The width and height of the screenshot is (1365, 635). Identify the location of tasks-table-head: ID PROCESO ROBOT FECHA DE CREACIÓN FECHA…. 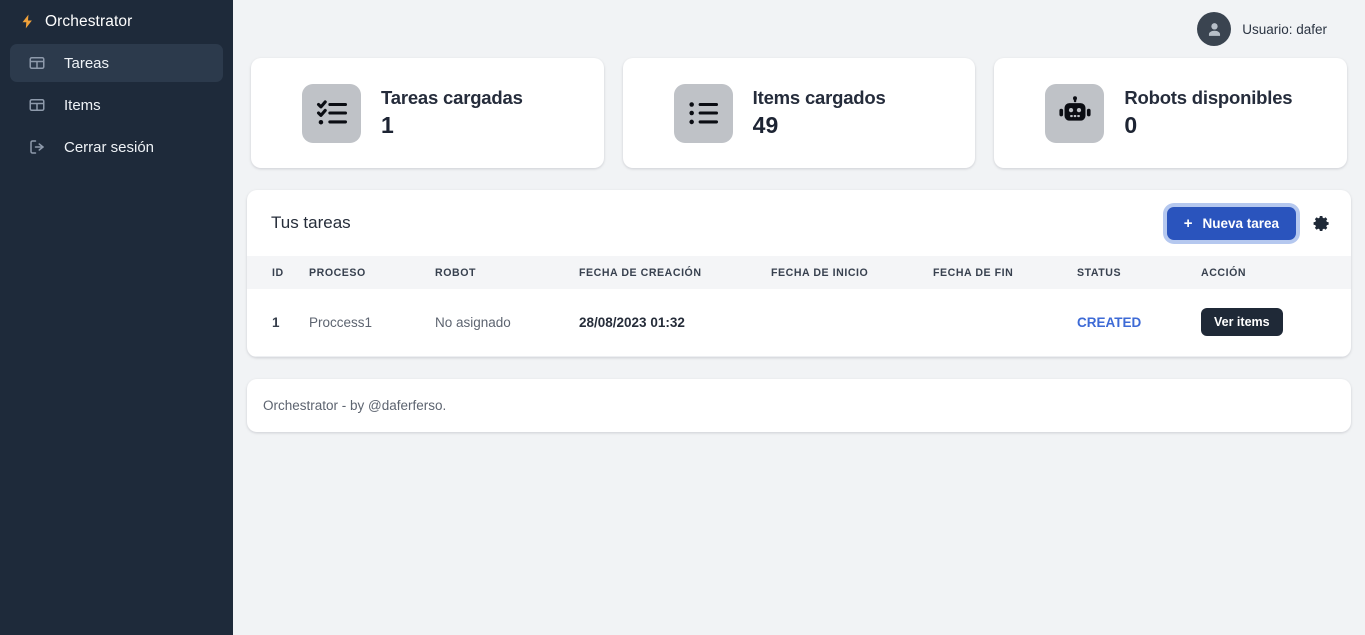
(799, 272).